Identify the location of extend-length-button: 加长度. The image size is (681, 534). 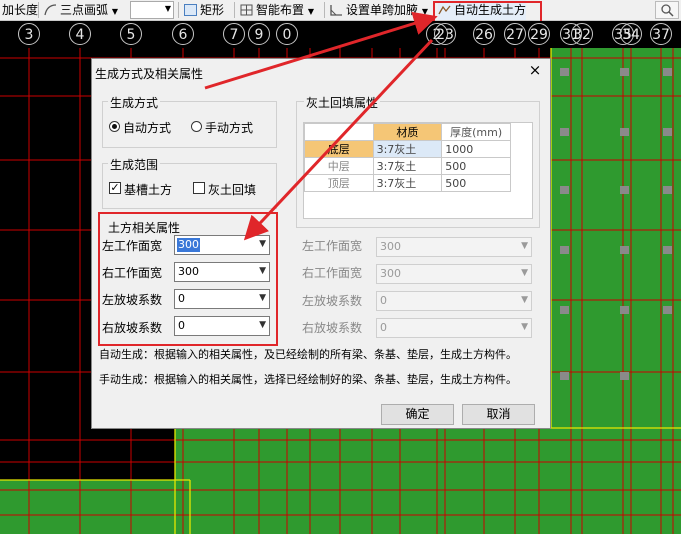
(20, 10).